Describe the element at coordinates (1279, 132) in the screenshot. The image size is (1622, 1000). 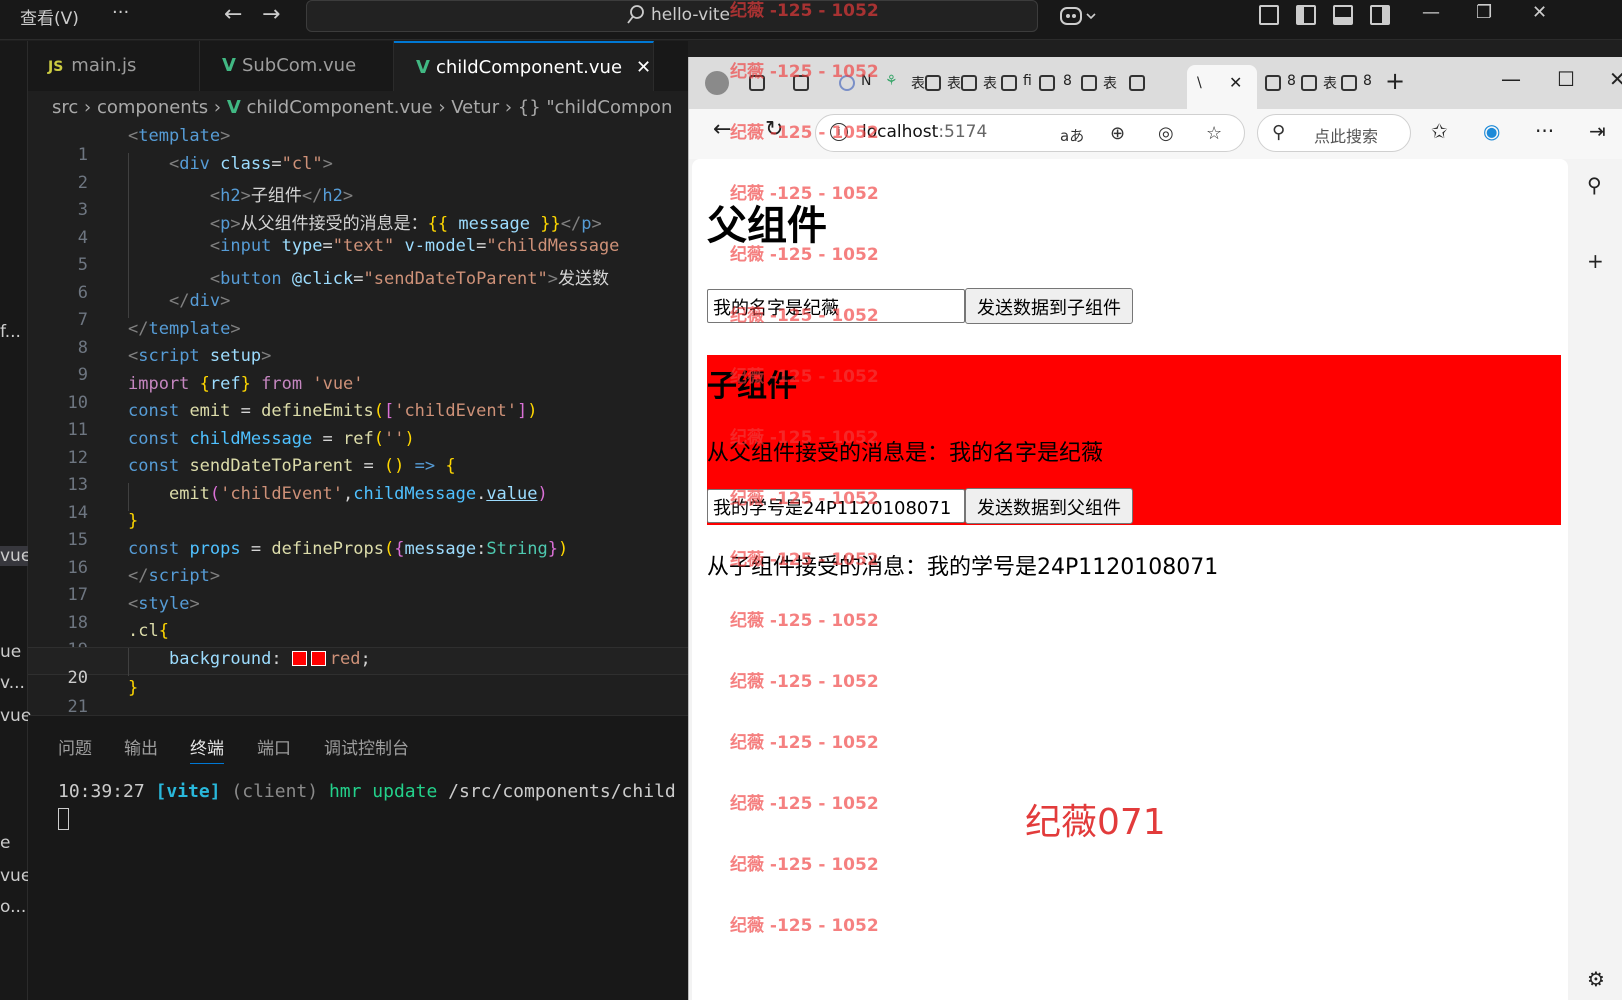
I see `search-icon: ⚲` at that location.